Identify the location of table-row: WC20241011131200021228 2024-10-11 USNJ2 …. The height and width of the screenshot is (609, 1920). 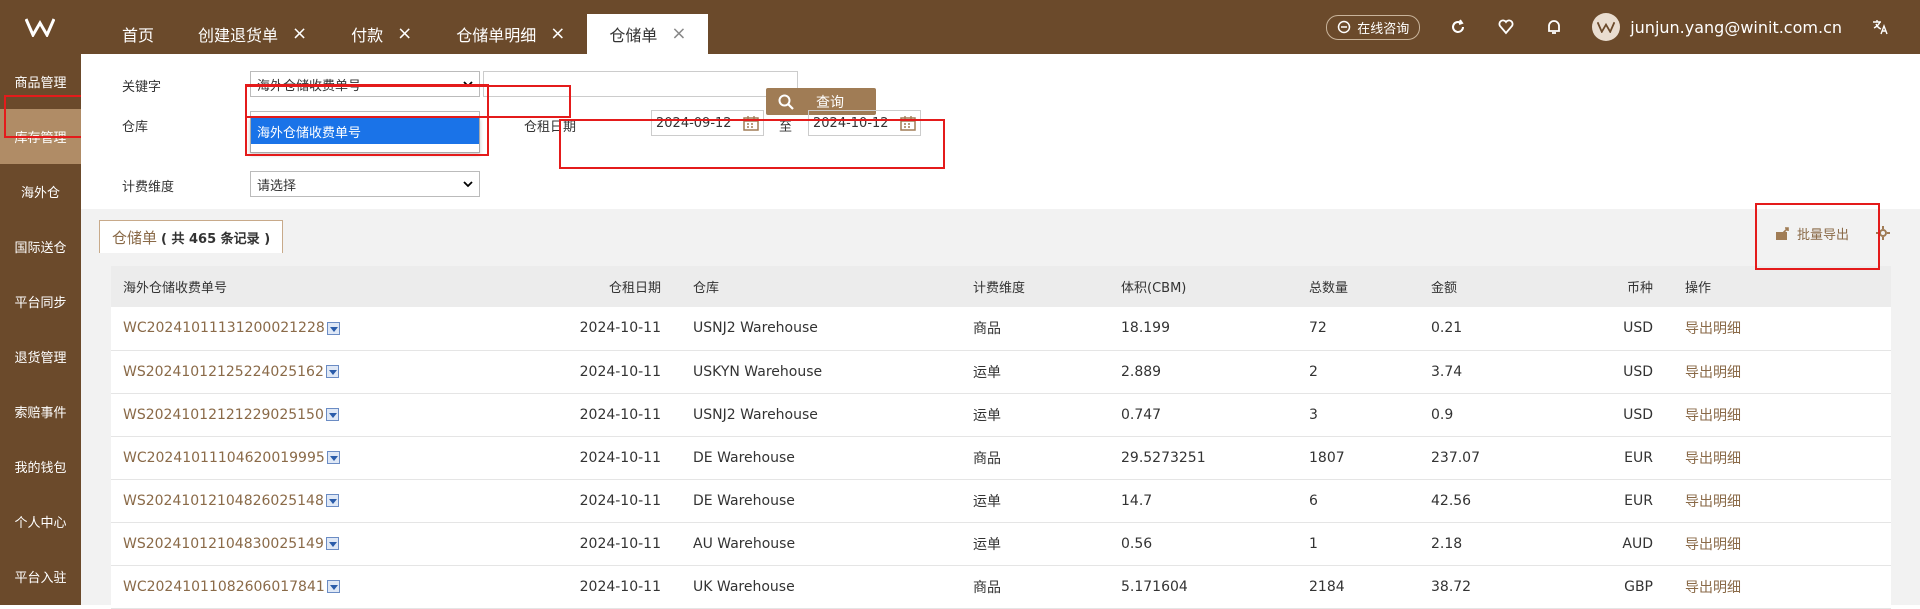
(1001, 329).